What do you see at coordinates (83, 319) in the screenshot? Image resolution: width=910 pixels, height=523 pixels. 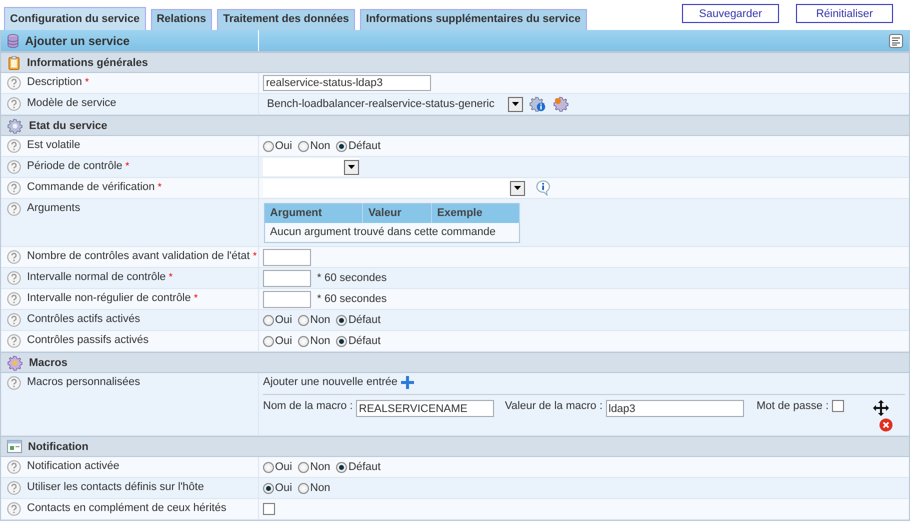 I see `field-label: Contrôles actifs activés` at bounding box center [83, 319].